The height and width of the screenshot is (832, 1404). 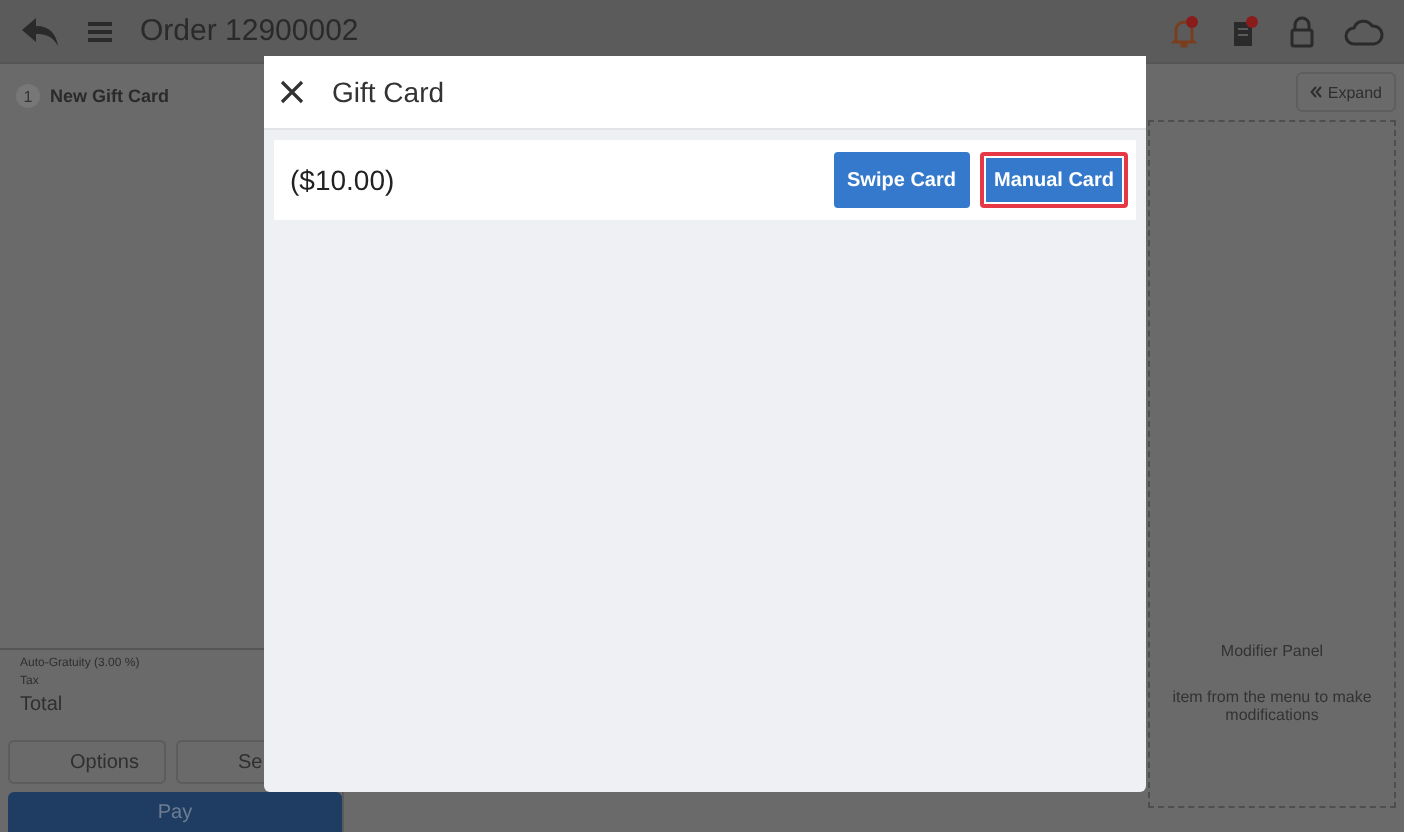 What do you see at coordinates (1364, 31) in the screenshot?
I see `cloud-icon` at bounding box center [1364, 31].